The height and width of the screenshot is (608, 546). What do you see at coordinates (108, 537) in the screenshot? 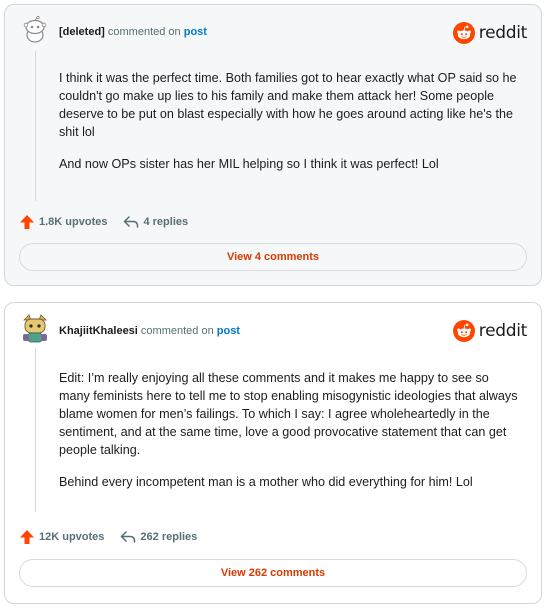
I see `comment-stats: 12K upvotes 262 replies` at bounding box center [108, 537].